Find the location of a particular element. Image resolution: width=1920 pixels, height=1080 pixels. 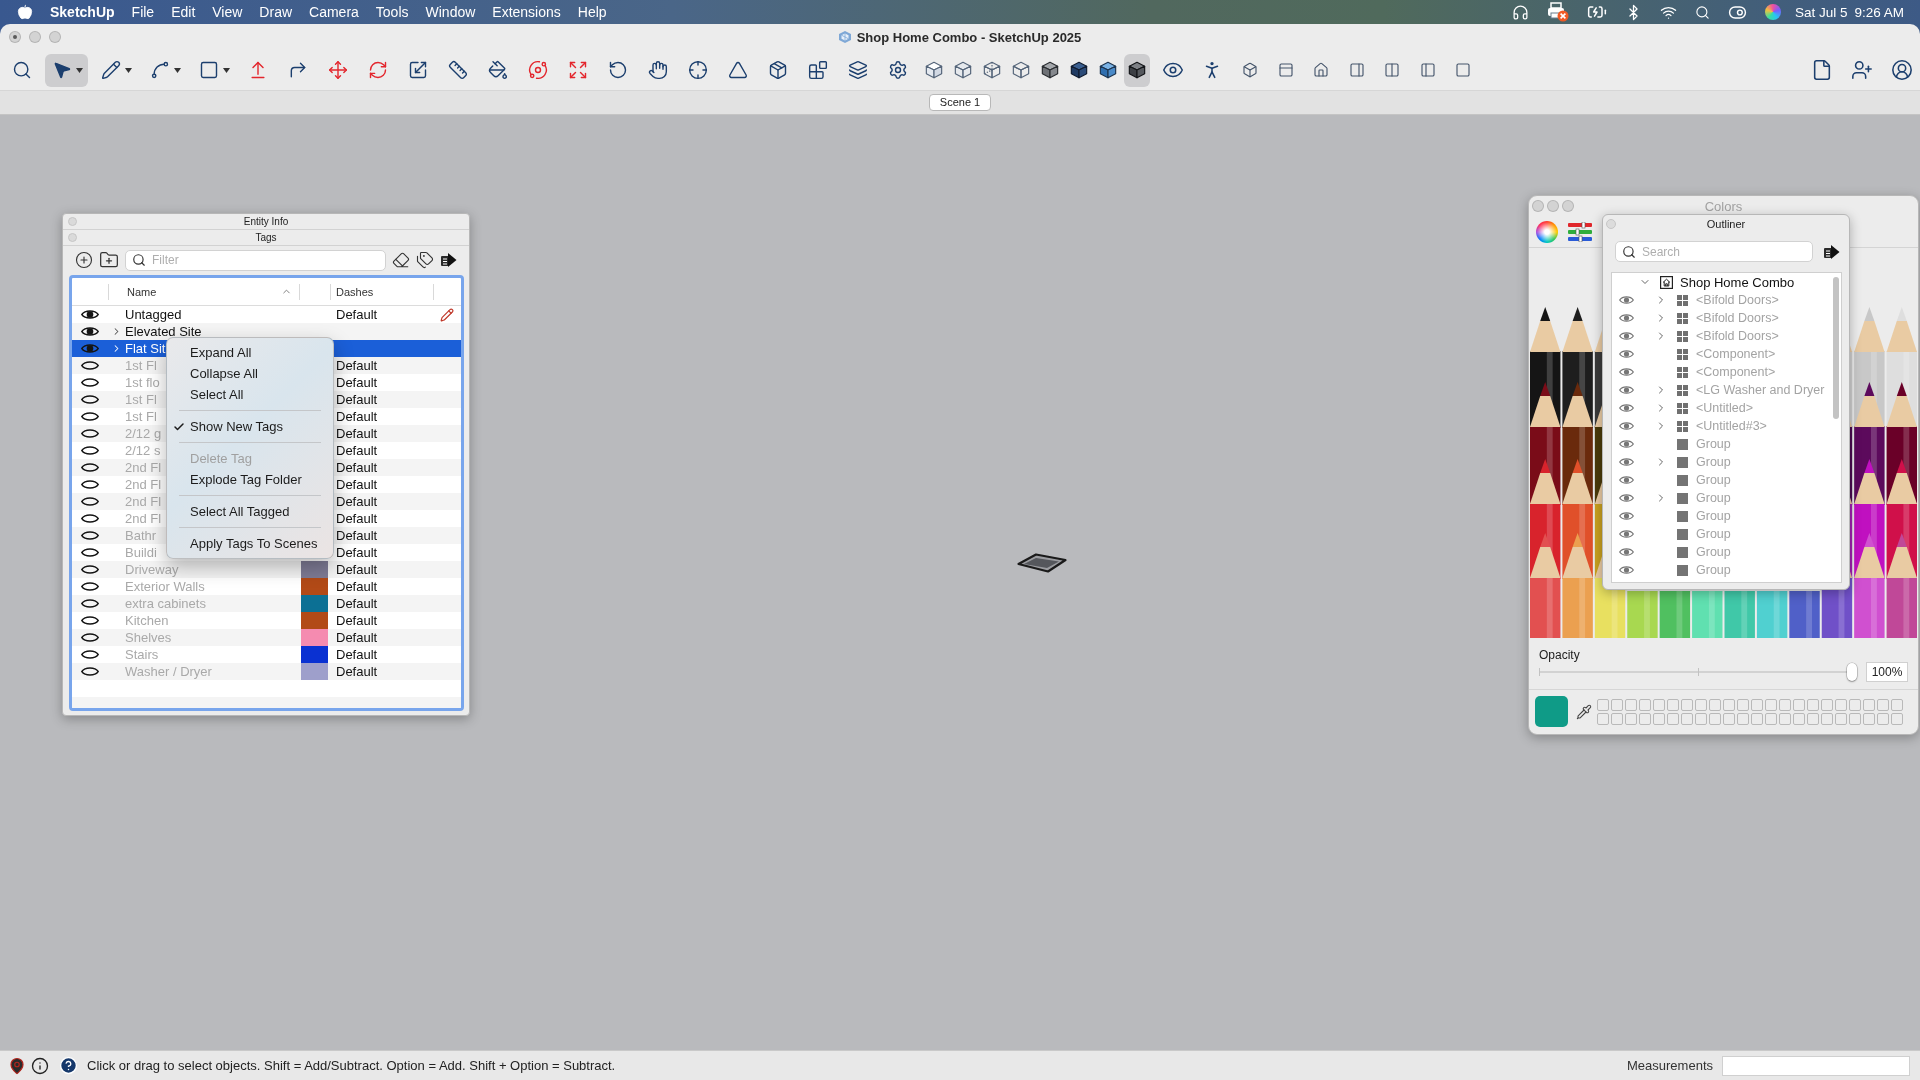

opacity-value-field: 100% is located at coordinates (1887, 672).